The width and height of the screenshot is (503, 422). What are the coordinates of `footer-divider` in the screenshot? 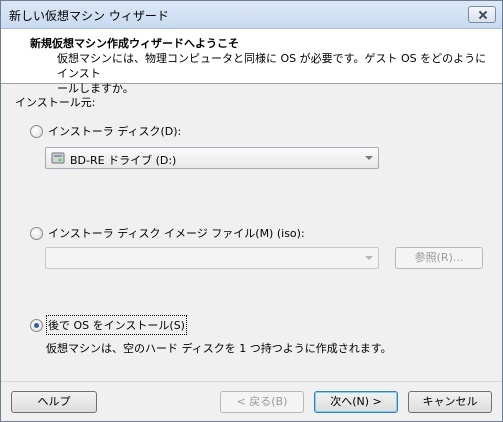 It's located at (251, 381).